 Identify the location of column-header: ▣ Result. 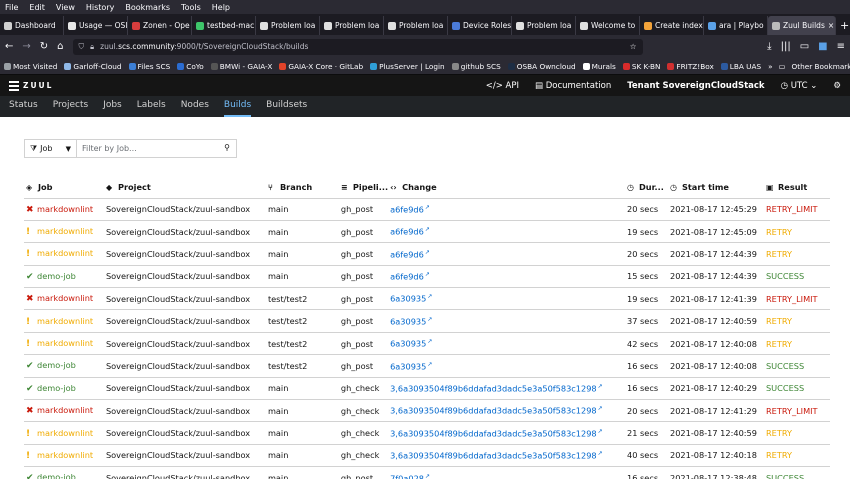
(796, 187).